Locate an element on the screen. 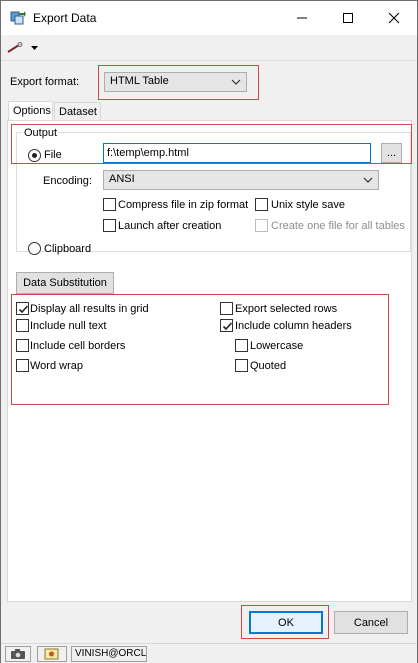  unix-style-label: Unix style save is located at coordinates (308, 205).